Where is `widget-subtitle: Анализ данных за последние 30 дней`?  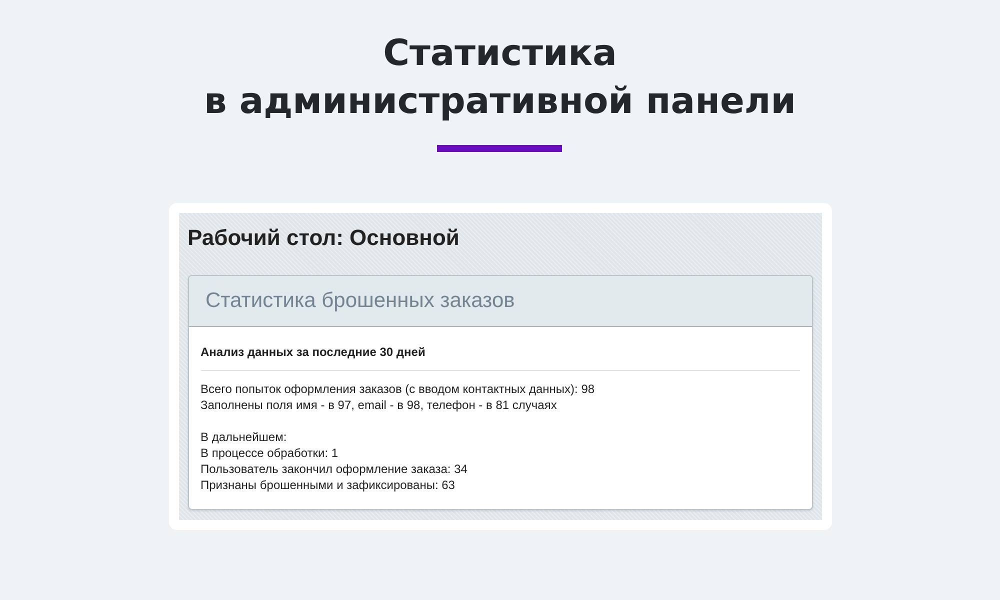
widget-subtitle: Анализ данных за последние 30 дней is located at coordinates (313, 352).